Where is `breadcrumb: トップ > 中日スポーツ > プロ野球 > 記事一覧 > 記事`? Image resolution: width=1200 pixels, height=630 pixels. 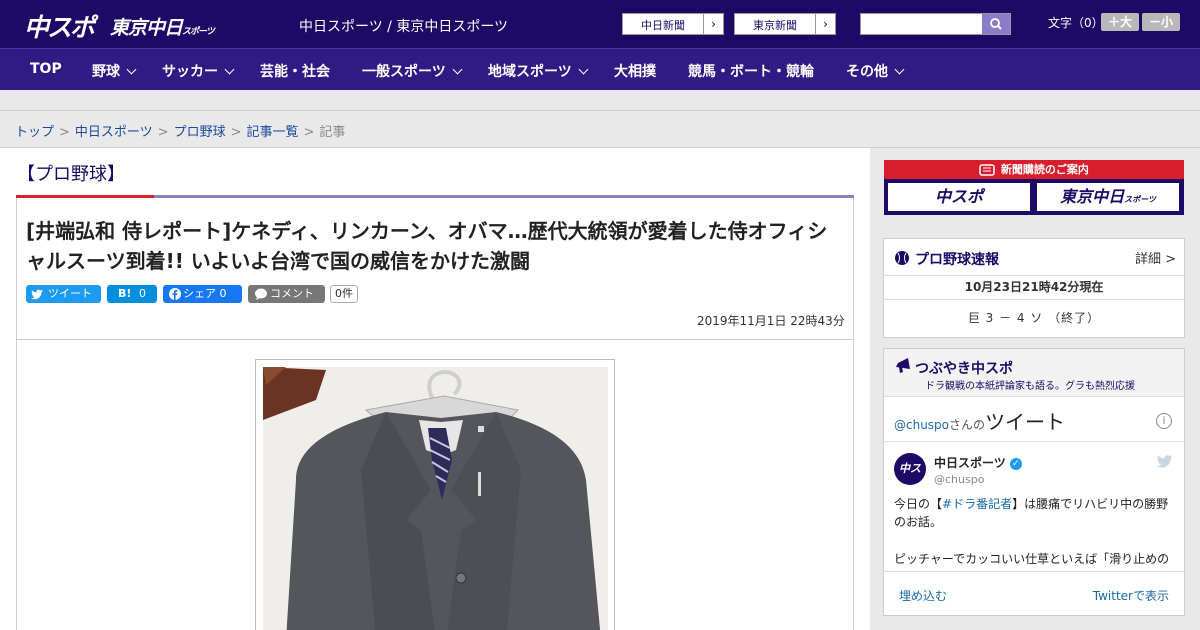
breadcrumb: トップ > 中日スポーツ > プロ野球 > 記事一覧 > 記事 is located at coordinates (180, 130).